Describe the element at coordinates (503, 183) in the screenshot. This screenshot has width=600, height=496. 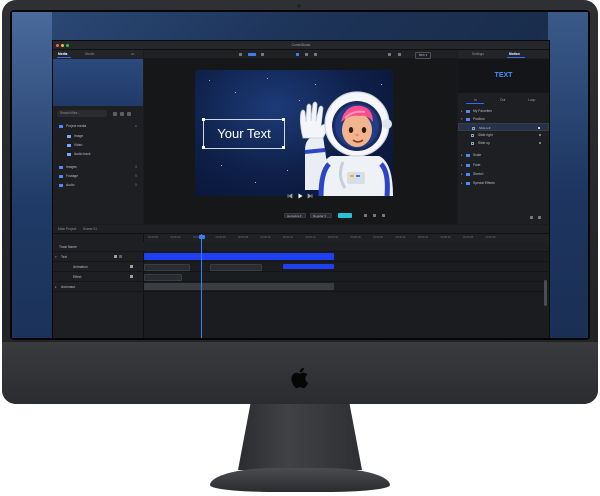
I see `motion-folder-special-effects: ▸ Special Effects` at that location.